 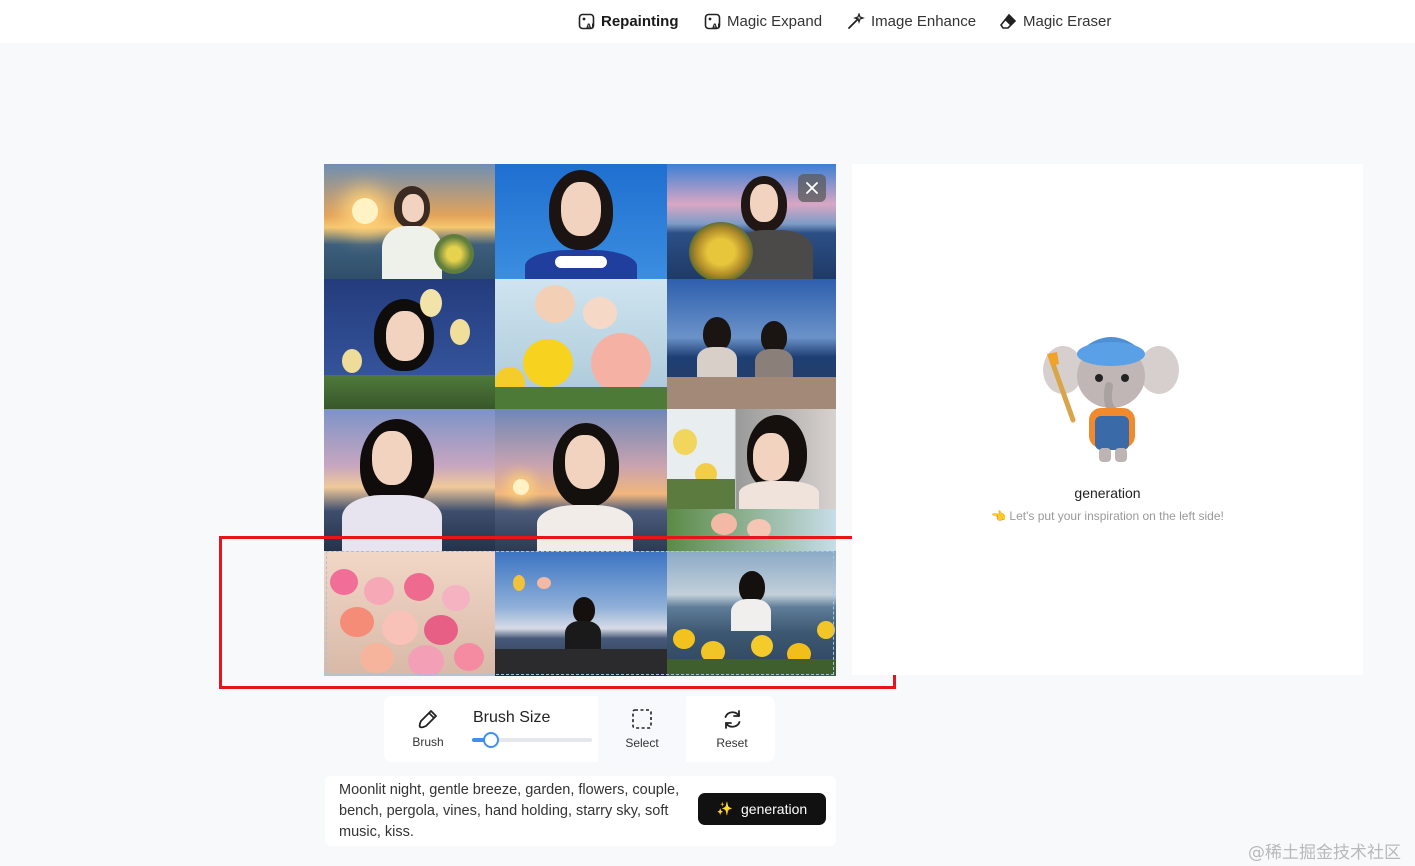 What do you see at coordinates (924, 21) in the screenshot?
I see `nav-label: Image Enhance` at bounding box center [924, 21].